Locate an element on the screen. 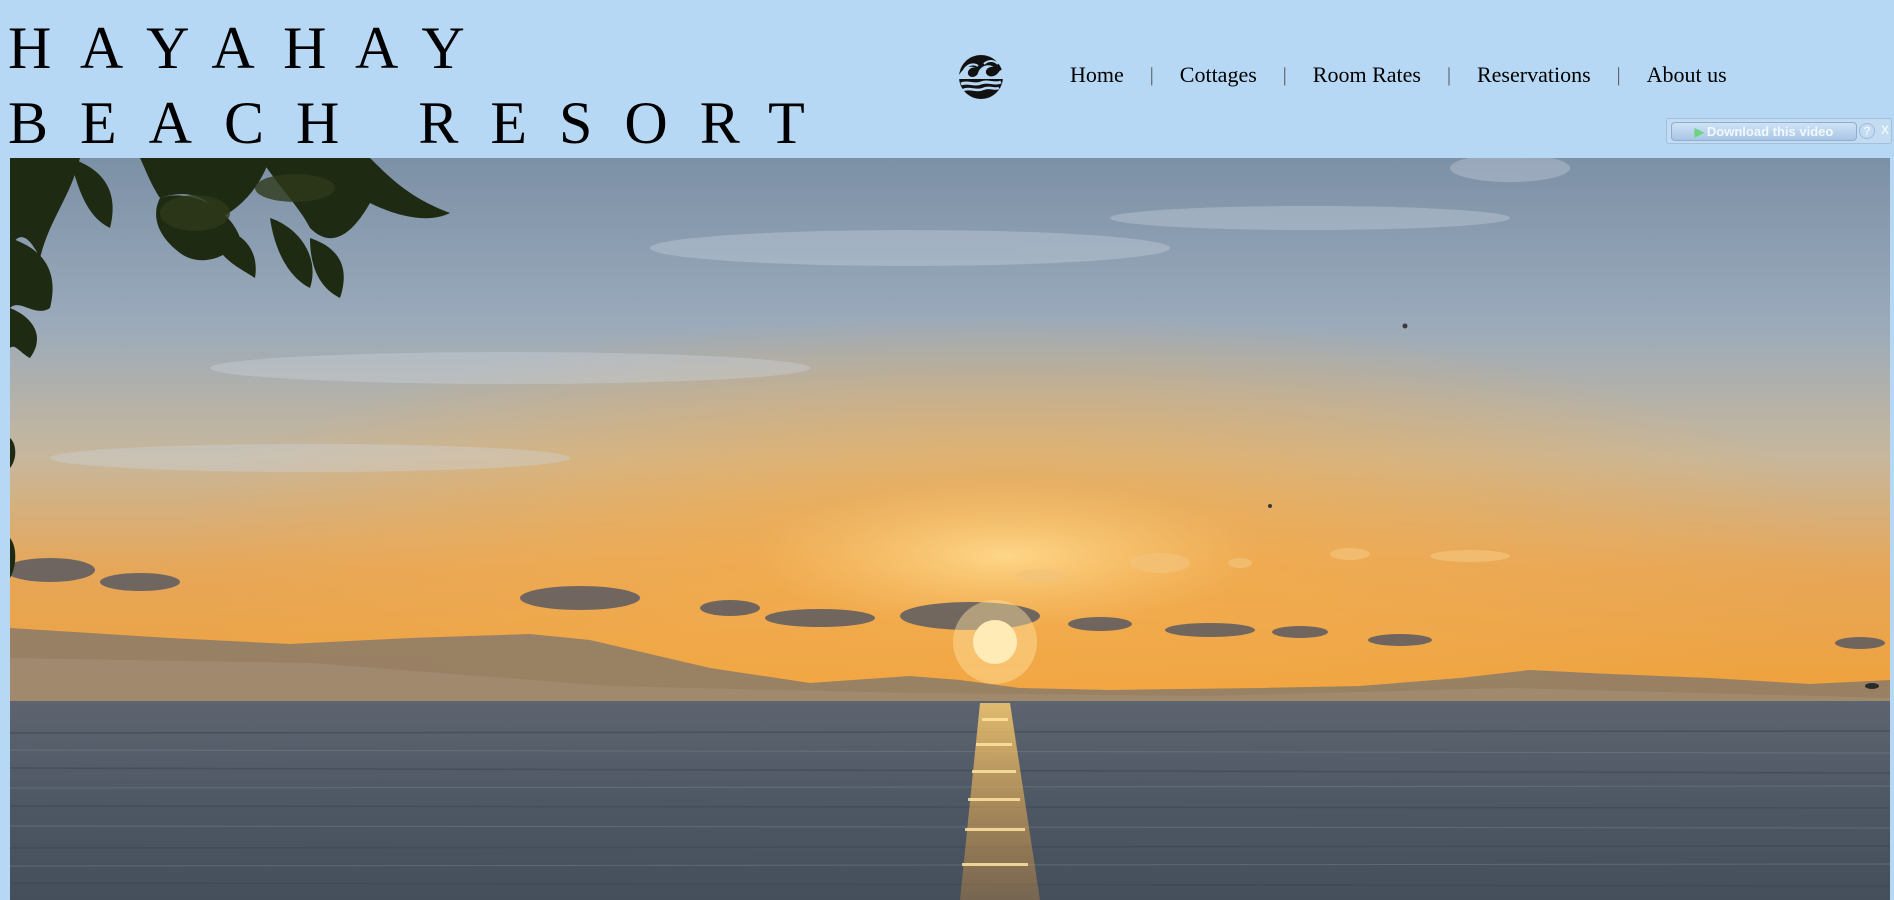 The height and width of the screenshot is (900, 1894). play-icon: ▶ is located at coordinates (1699, 132).